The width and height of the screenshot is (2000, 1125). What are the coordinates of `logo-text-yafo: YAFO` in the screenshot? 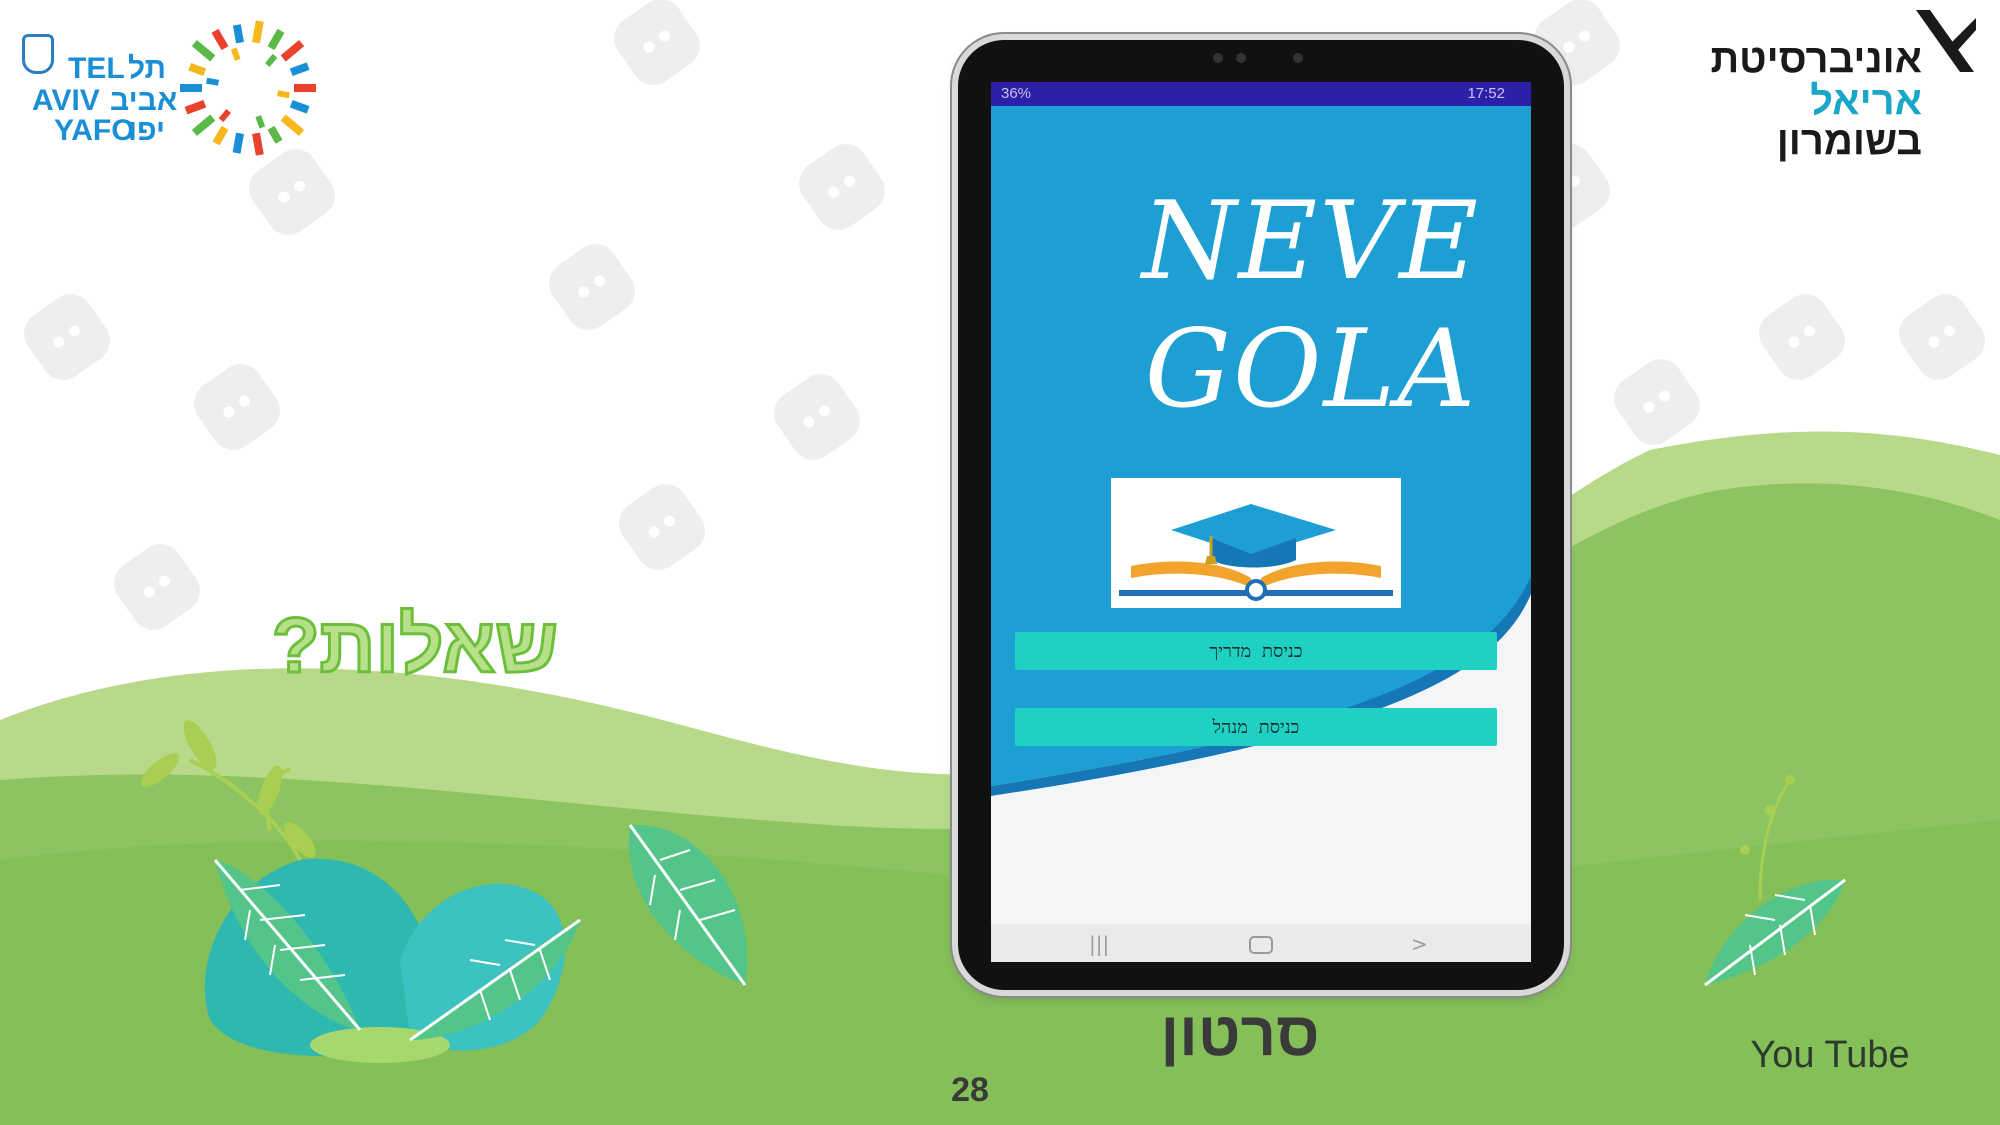 It's located at (94, 130).